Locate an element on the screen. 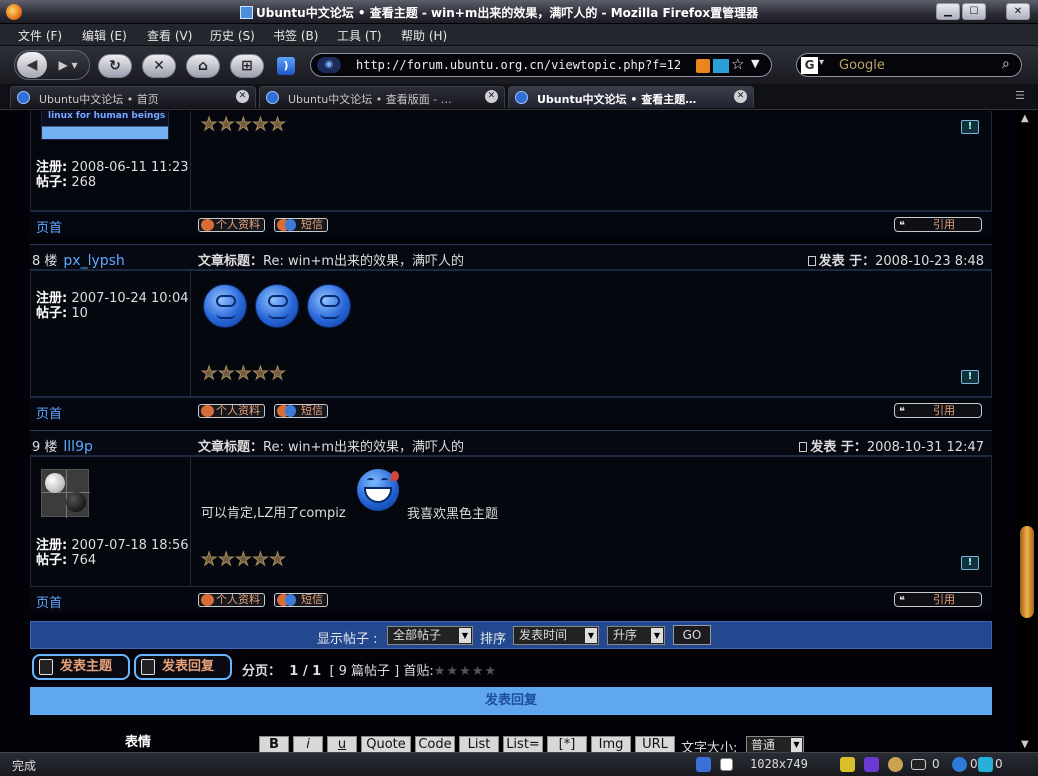 Image resolution: width=1038 pixels, height=776 pixels. list-button: List is located at coordinates (479, 744).